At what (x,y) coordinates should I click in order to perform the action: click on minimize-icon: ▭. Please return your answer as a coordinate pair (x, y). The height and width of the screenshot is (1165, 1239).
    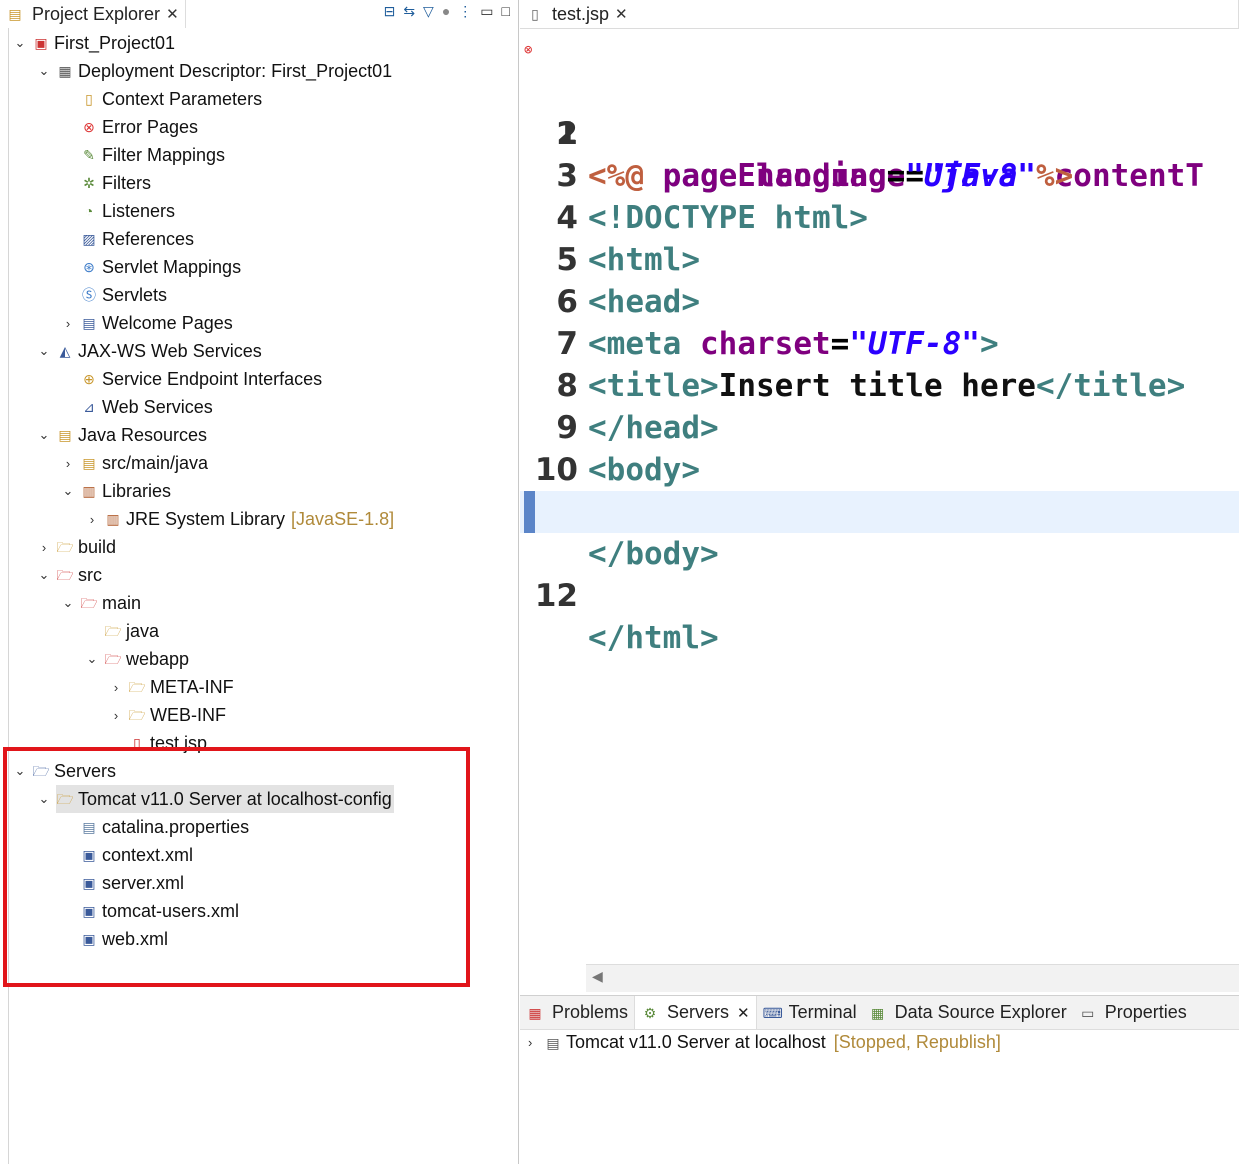
    Looking at the image, I should click on (486, 11).